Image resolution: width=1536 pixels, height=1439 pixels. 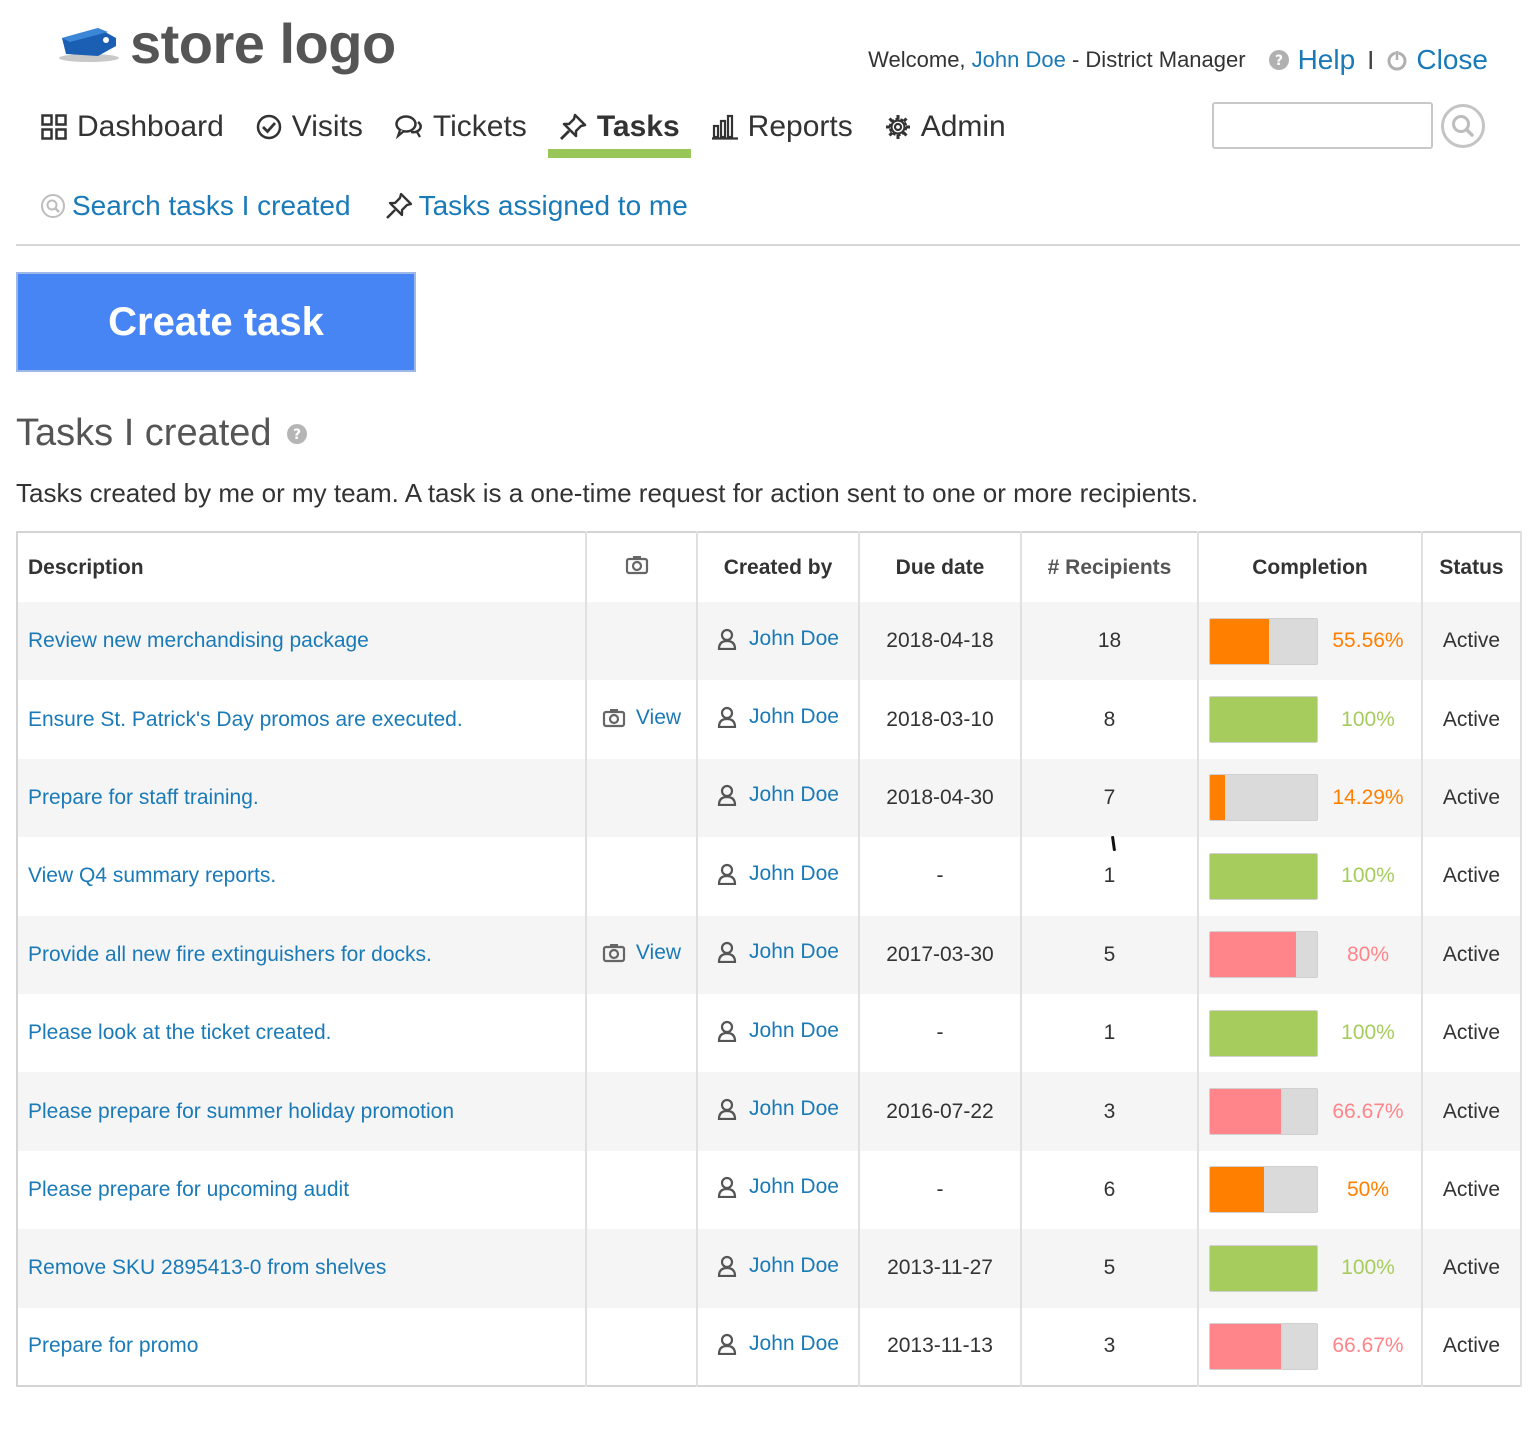 I want to click on task-description-link: Prepare for promo, so click(x=113, y=1345).